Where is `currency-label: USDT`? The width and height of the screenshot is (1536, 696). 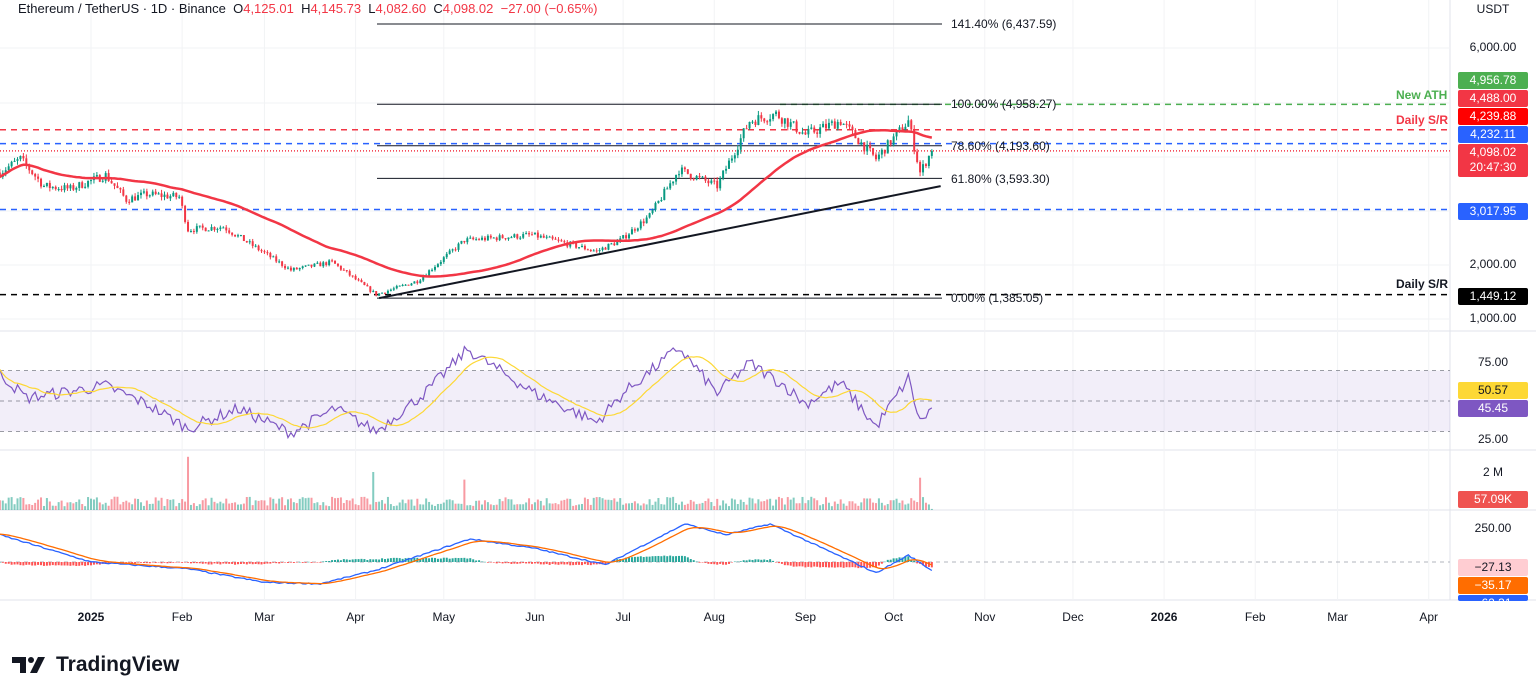
currency-label: USDT is located at coordinates (1493, 9).